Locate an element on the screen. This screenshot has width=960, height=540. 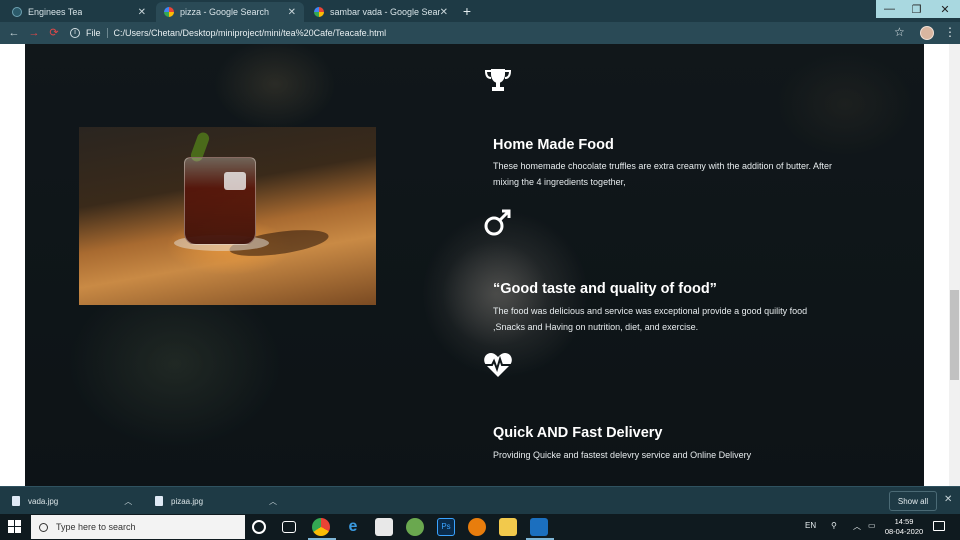
windows-start-icon is located at coordinates (15, 527).